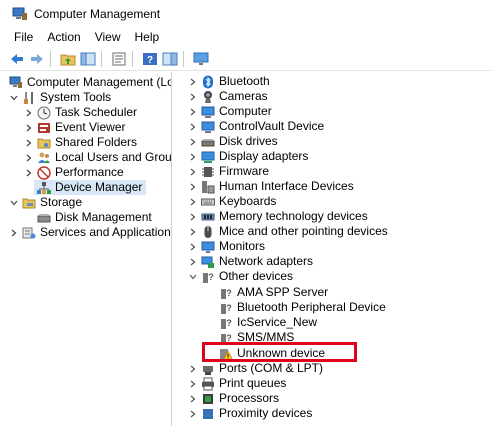  What do you see at coordinates (208, 414) in the screenshot?
I see `proximity-icon` at bounding box center [208, 414].